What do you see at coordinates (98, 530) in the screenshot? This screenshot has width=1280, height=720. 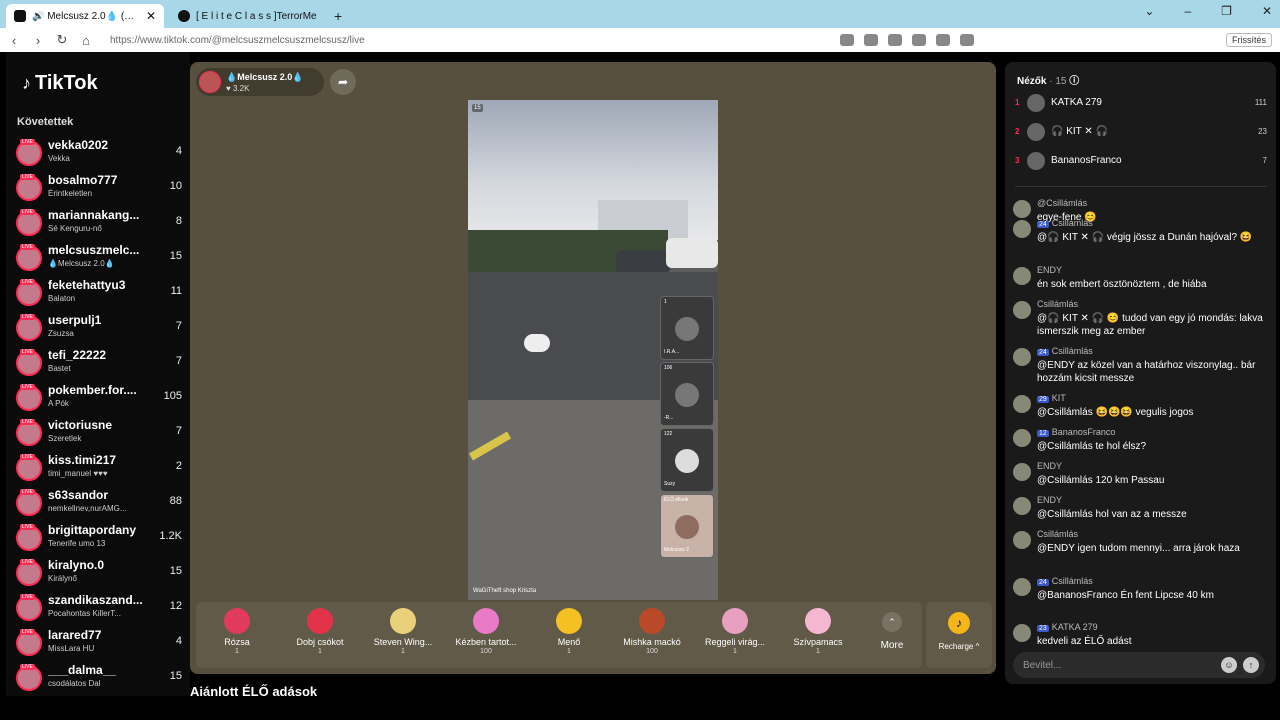 I see `following-name: brigittapordany` at bounding box center [98, 530].